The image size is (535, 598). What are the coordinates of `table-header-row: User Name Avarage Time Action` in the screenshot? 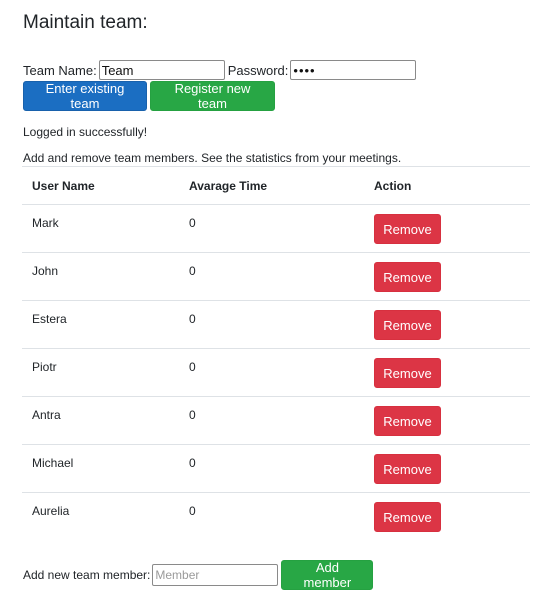 It's located at (276, 185).